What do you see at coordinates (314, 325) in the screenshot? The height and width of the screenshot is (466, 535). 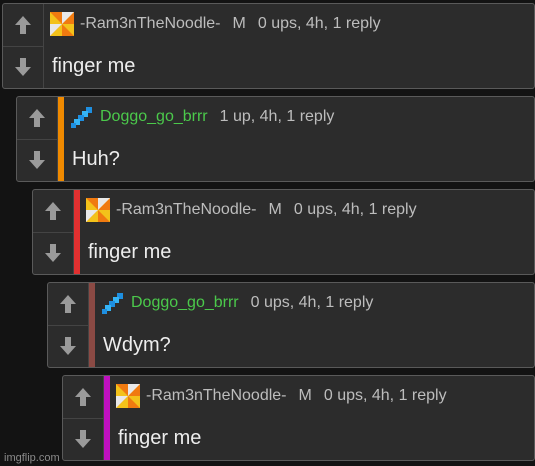 I see `comment-content: Doggo_go_brrr 0 ups, 4h, 1 reply Wdym?` at bounding box center [314, 325].